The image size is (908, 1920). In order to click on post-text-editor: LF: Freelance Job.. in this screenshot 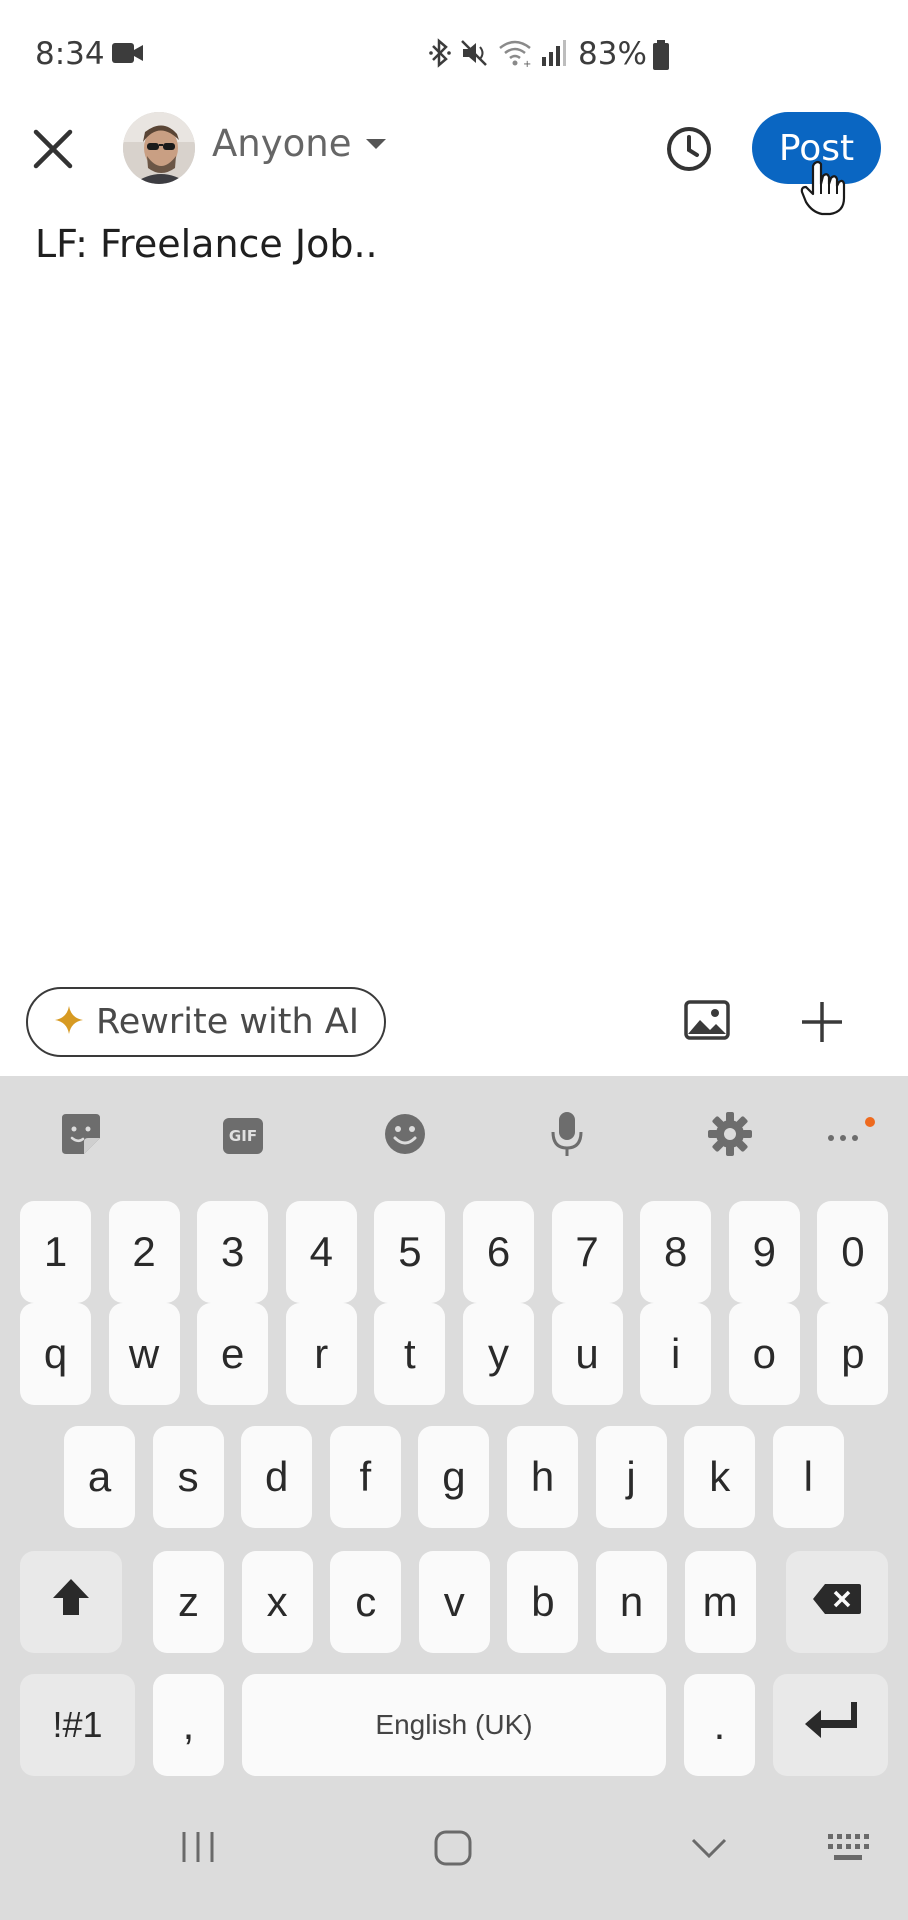, I will do `click(455, 244)`.